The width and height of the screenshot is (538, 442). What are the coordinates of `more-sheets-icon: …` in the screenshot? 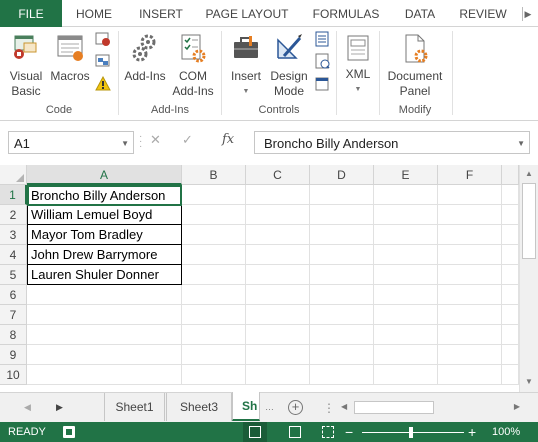 It's located at (269, 407).